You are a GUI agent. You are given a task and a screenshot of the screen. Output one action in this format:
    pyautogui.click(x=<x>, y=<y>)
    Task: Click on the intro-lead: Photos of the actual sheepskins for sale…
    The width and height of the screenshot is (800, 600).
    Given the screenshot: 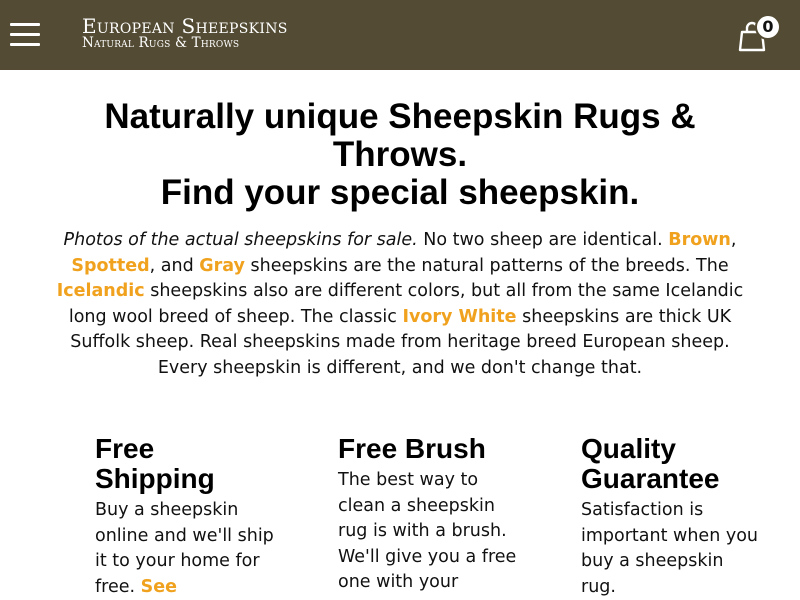 What is the action you would take?
    pyautogui.click(x=240, y=240)
    